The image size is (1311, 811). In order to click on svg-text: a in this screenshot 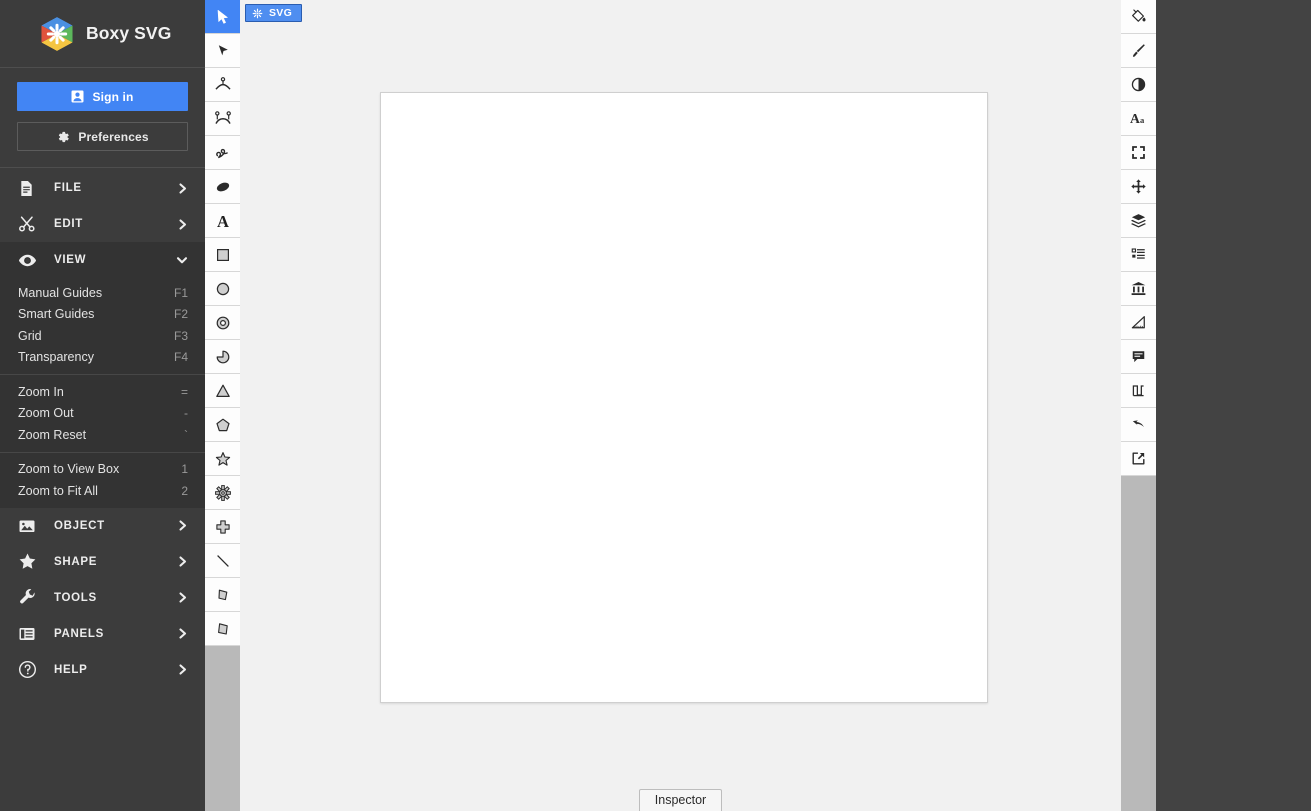, I will do `click(1142, 120)`.